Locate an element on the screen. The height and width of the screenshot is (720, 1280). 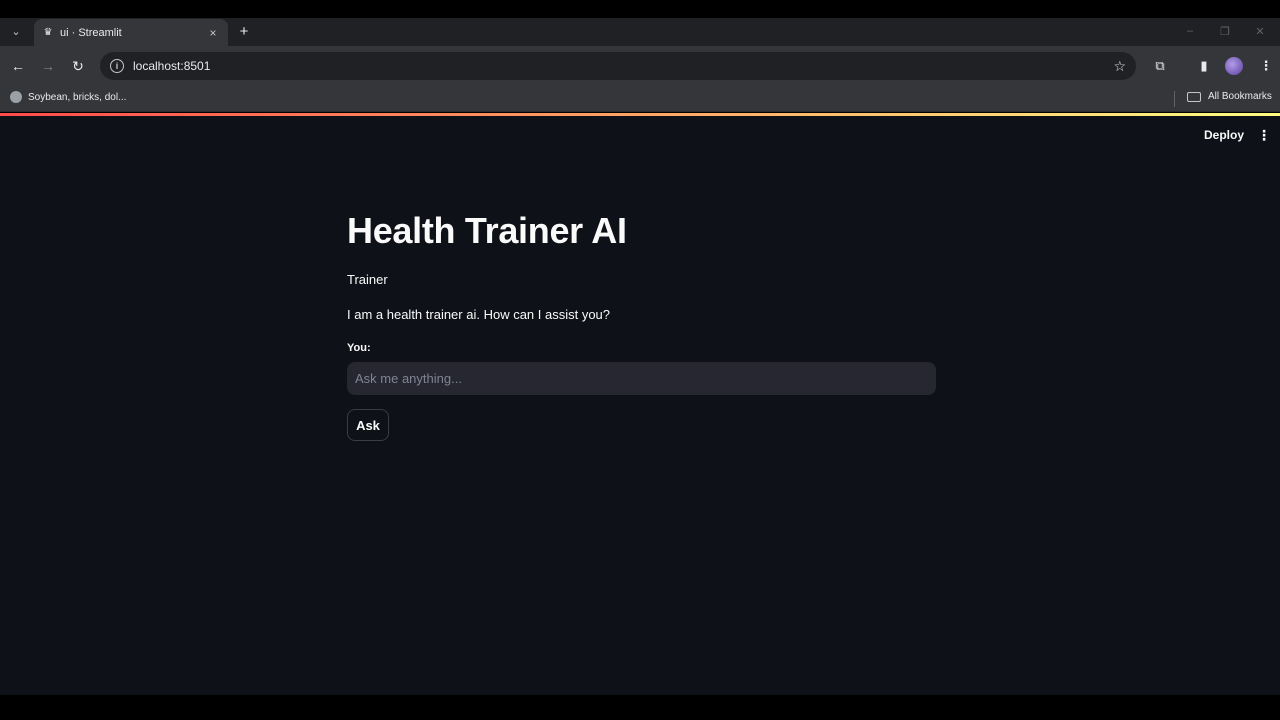
page-title: Health Trainer AI is located at coordinates (487, 230).